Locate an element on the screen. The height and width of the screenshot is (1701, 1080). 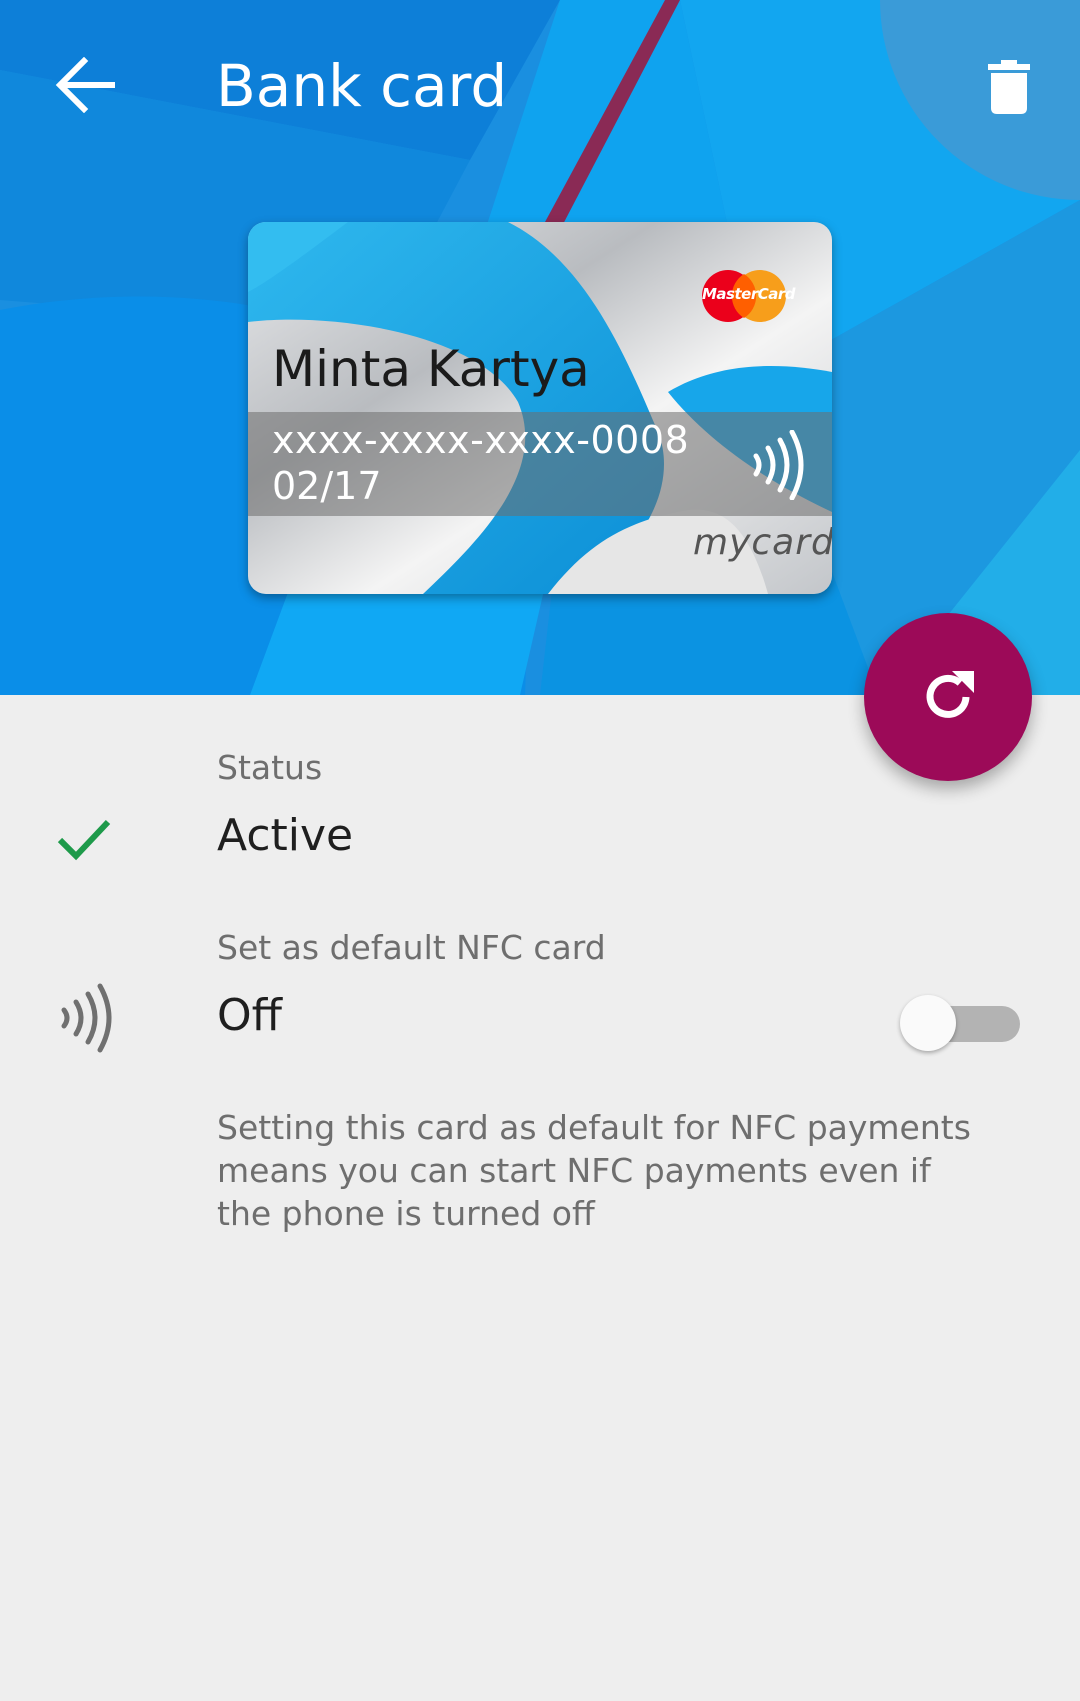
delete-button is located at coordinates (1009, 87).